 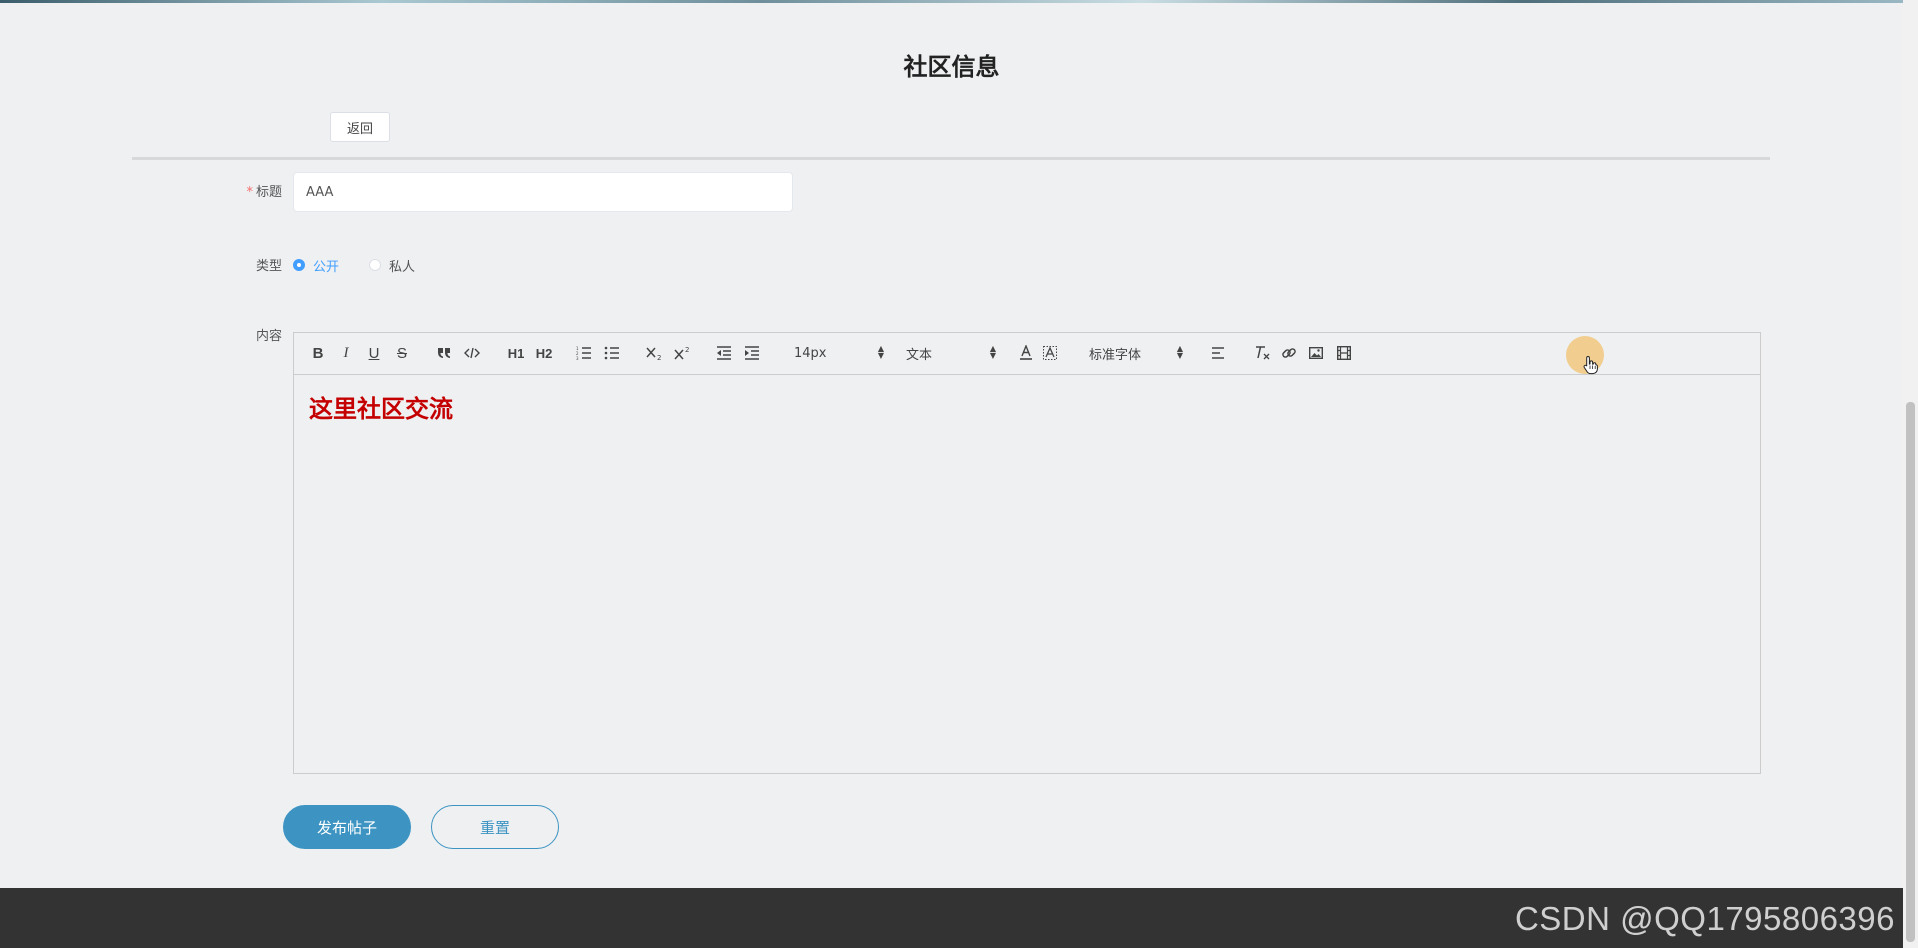 I want to click on h1-button: H1, so click(x=516, y=353).